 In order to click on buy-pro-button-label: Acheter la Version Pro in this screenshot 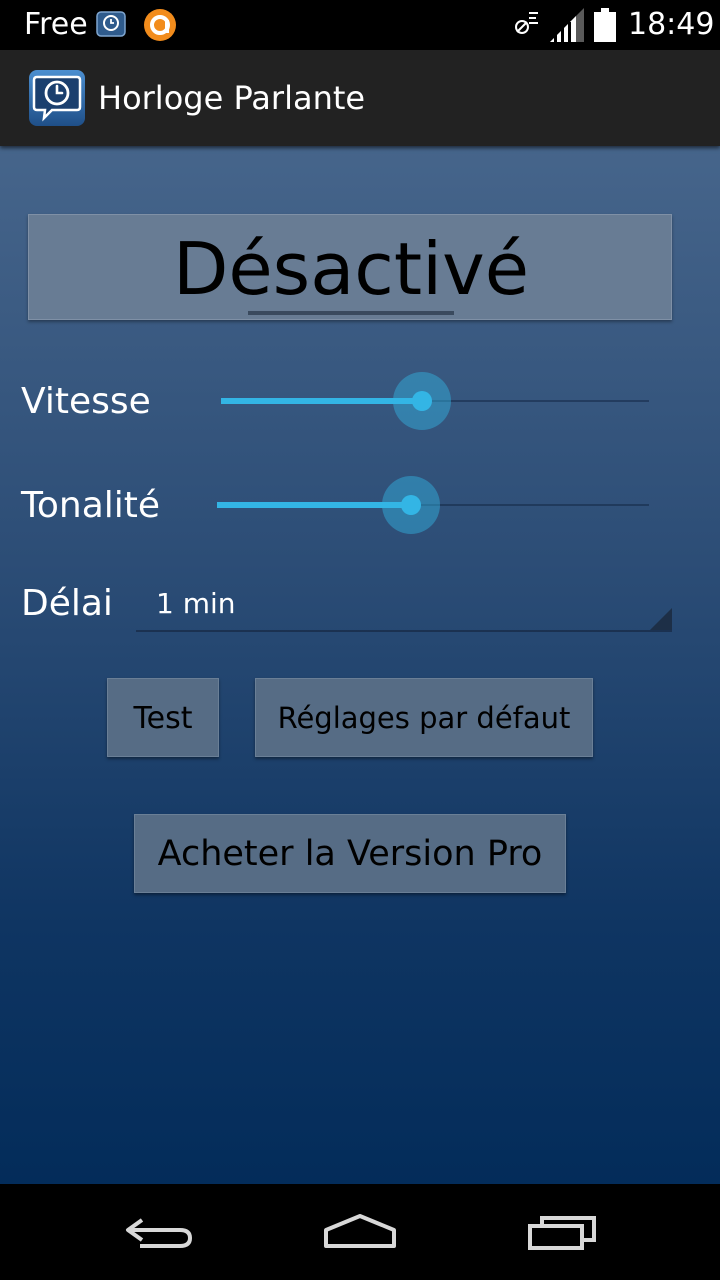, I will do `click(350, 854)`.